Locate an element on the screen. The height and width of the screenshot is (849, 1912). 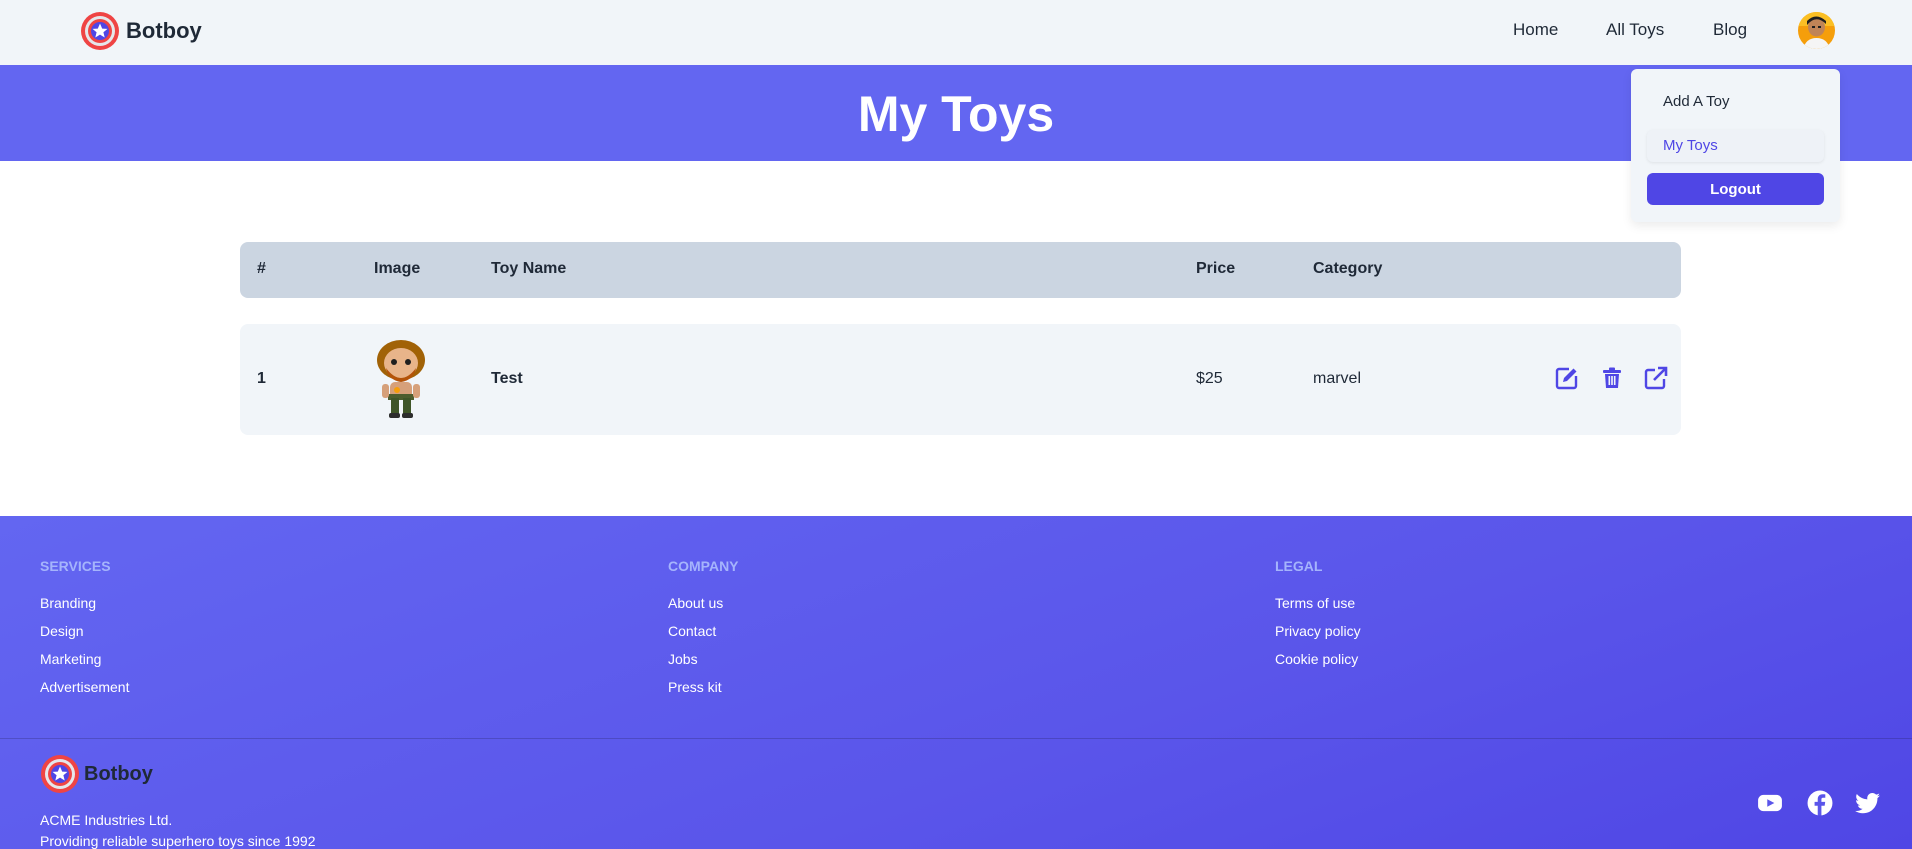
page-title: My Toys is located at coordinates (956, 114).